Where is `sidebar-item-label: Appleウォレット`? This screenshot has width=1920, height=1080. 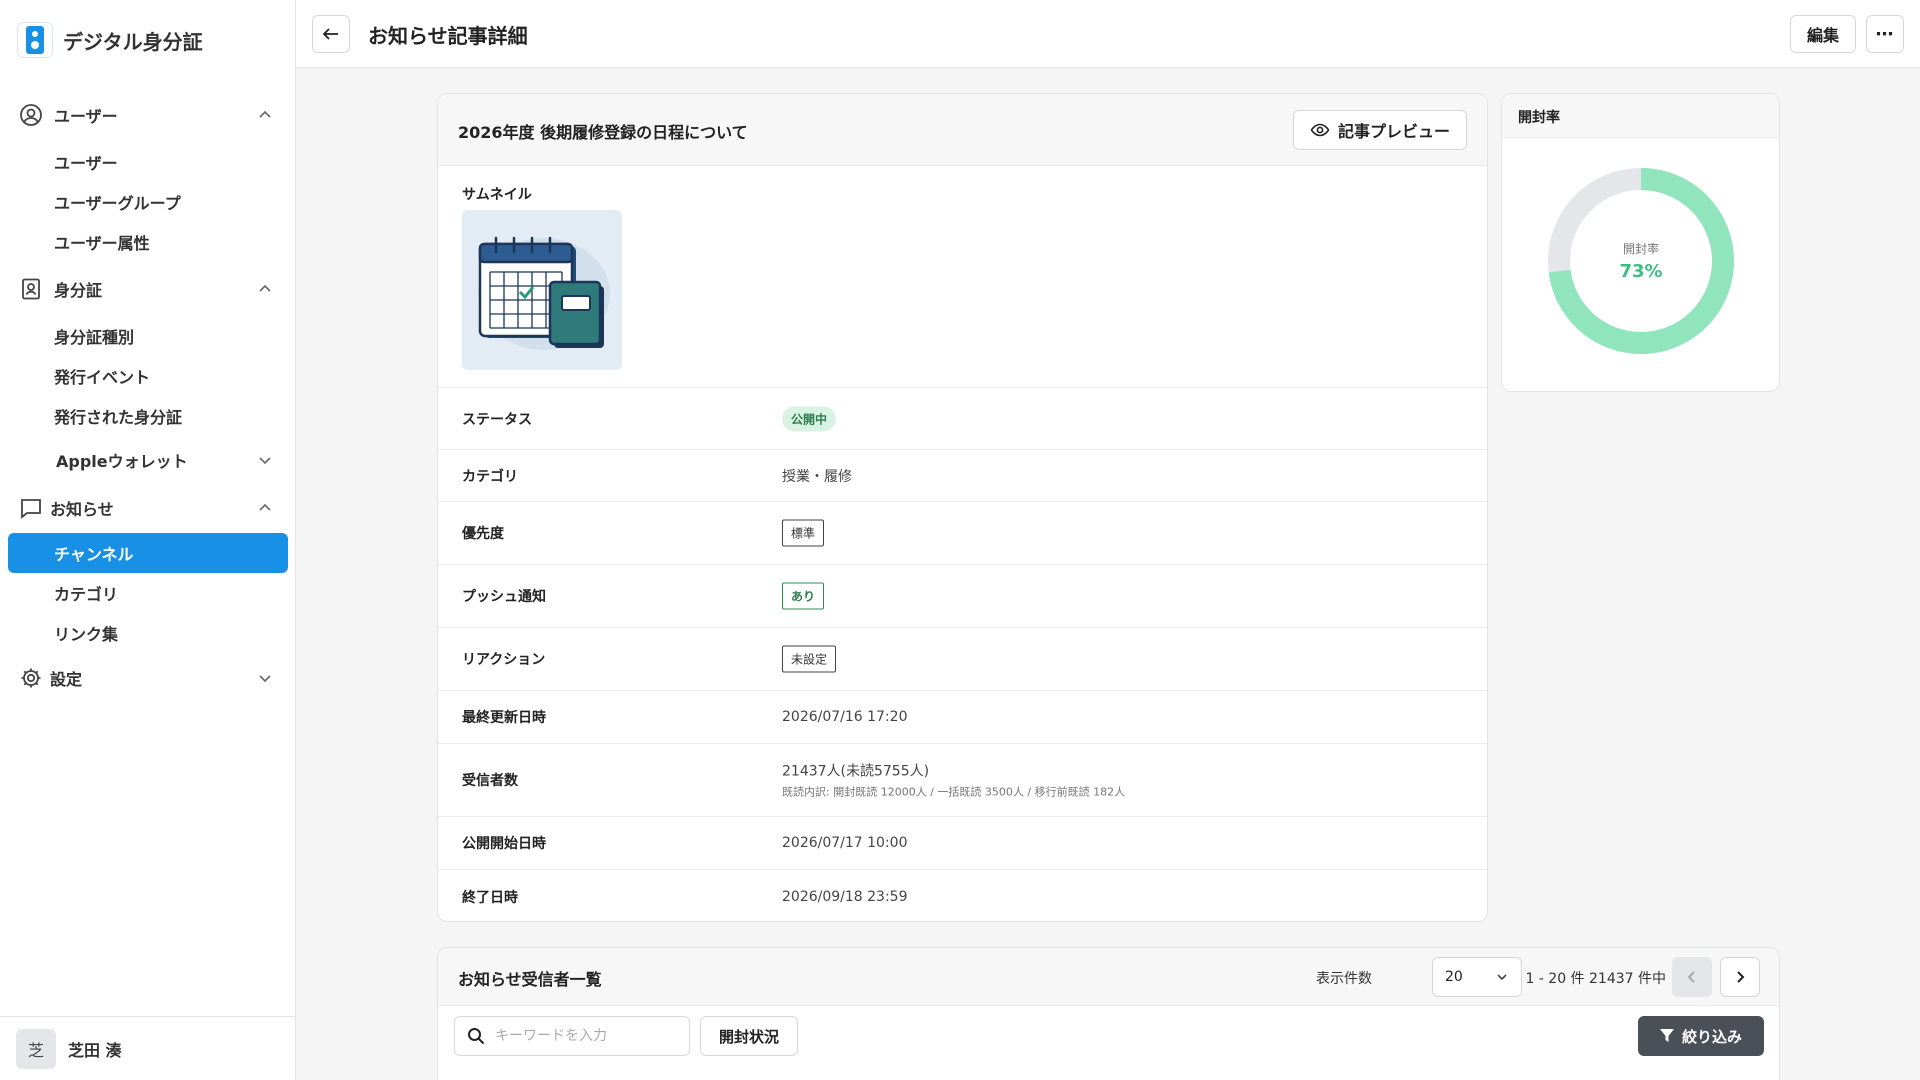
sidebar-item-label: Appleウォレット is located at coordinates (122, 461).